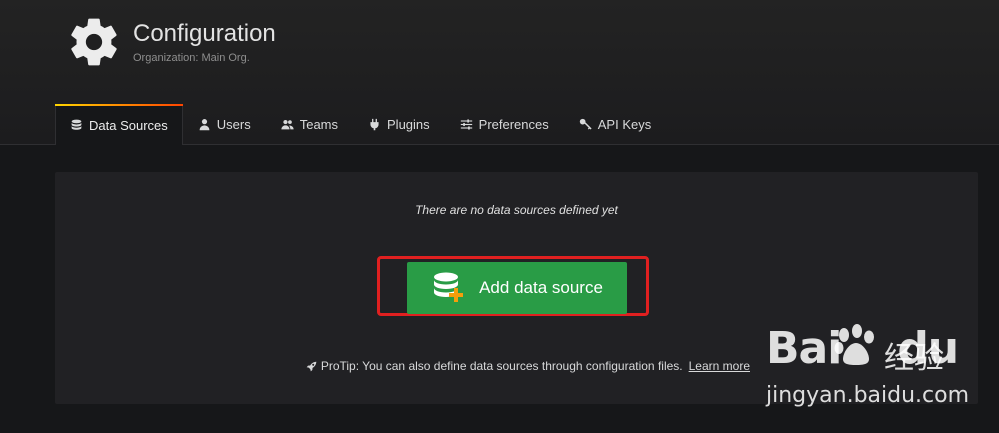  I want to click on add-data-source-label: Add data source, so click(541, 287).